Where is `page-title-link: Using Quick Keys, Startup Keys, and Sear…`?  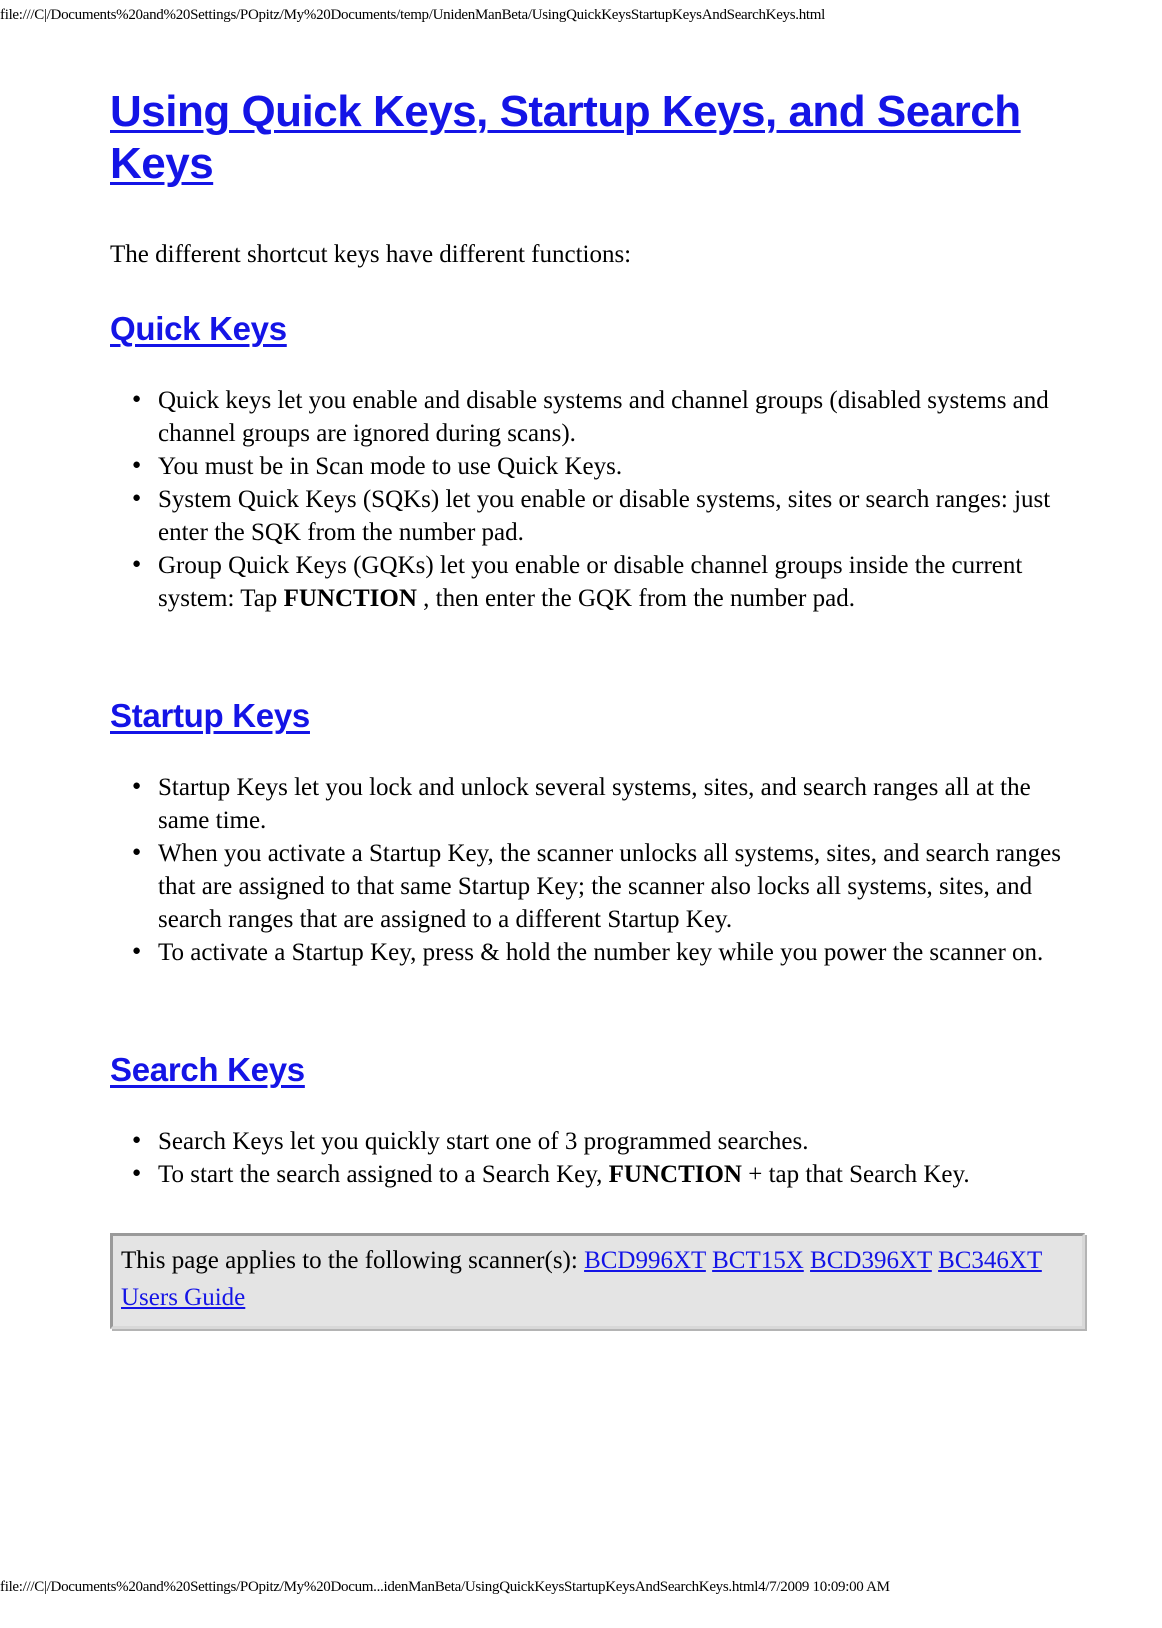 page-title-link: Using Quick Keys, Startup Keys, and Sear… is located at coordinates (565, 137).